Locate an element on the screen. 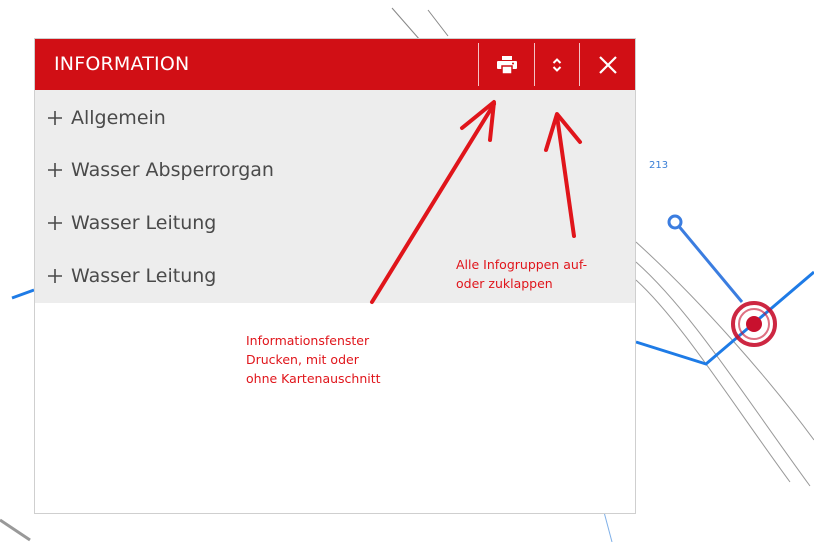 Image resolution: width=814 pixels, height=542 pixels. info-group-allgemein: Allgemein is located at coordinates (105, 118).